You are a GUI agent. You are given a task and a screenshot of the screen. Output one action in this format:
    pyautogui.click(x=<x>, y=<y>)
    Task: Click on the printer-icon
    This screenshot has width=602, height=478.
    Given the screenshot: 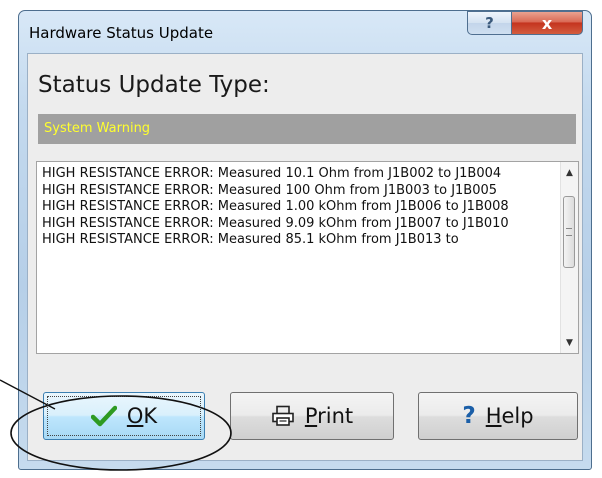 What is the action you would take?
    pyautogui.click(x=283, y=416)
    